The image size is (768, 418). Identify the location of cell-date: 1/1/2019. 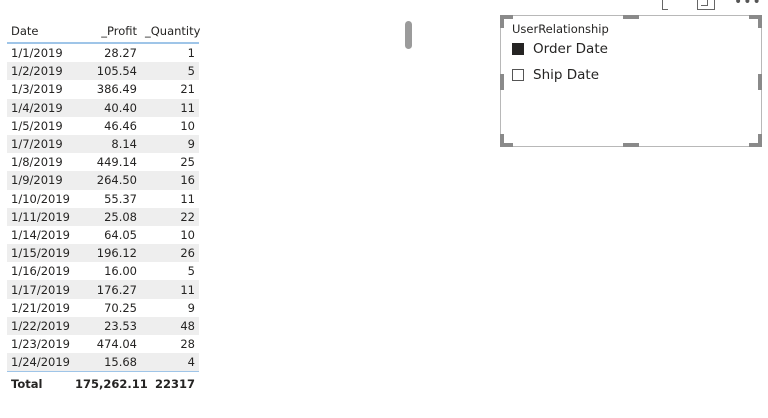
(37, 53).